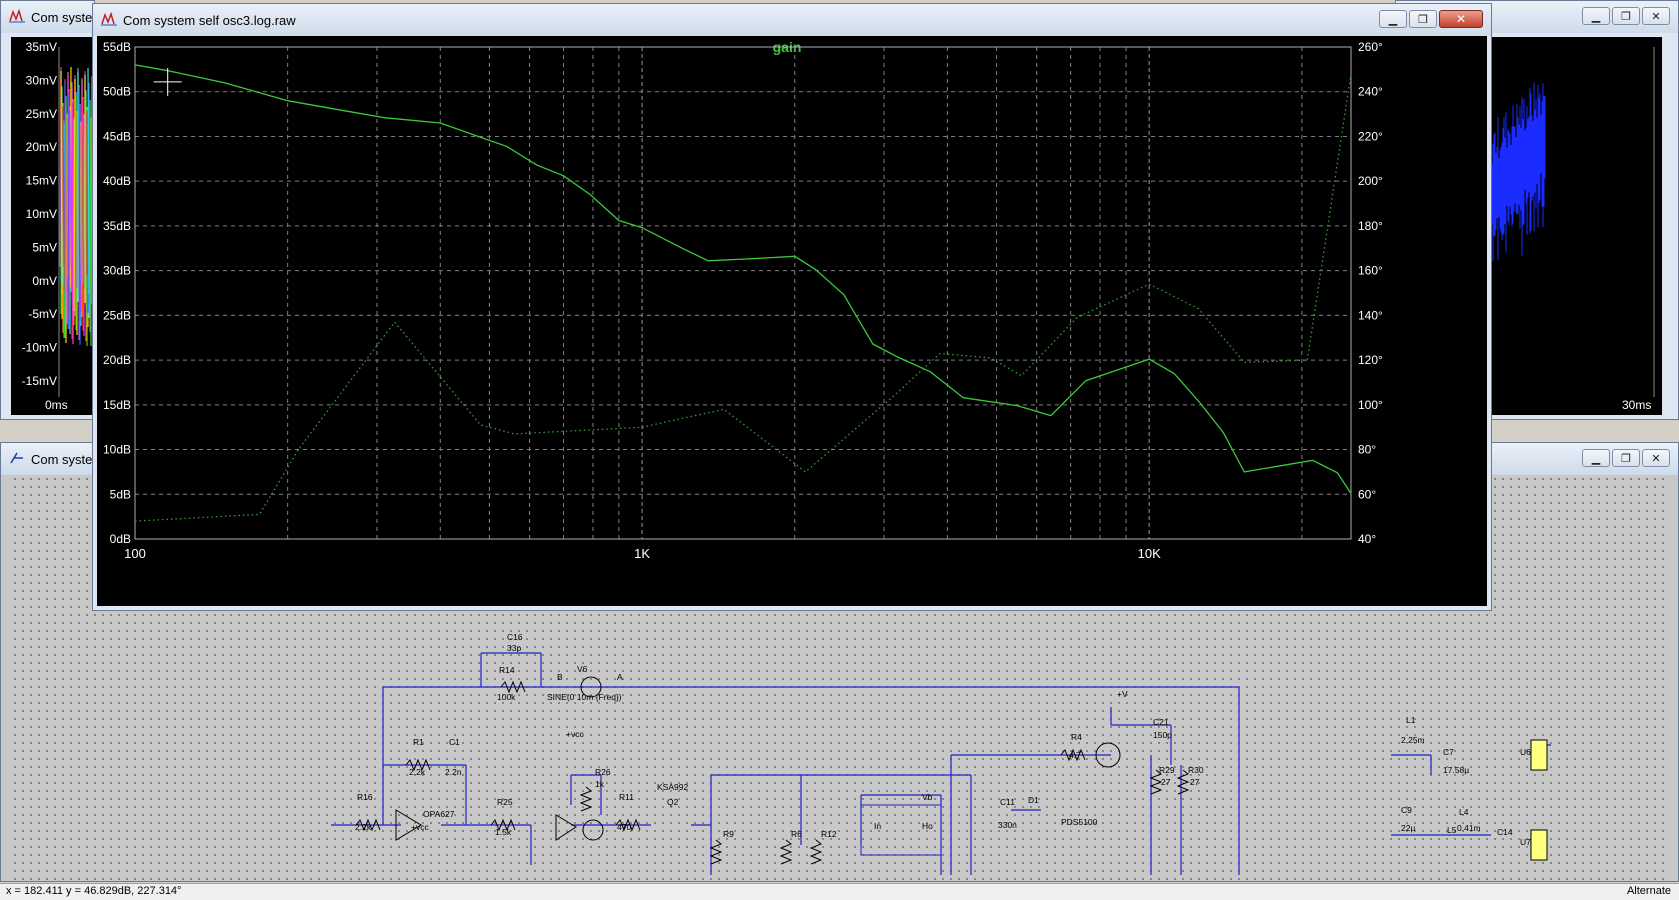 The image size is (1679, 900). I want to click on y-left-tick-label: 50dB, so click(117, 92).